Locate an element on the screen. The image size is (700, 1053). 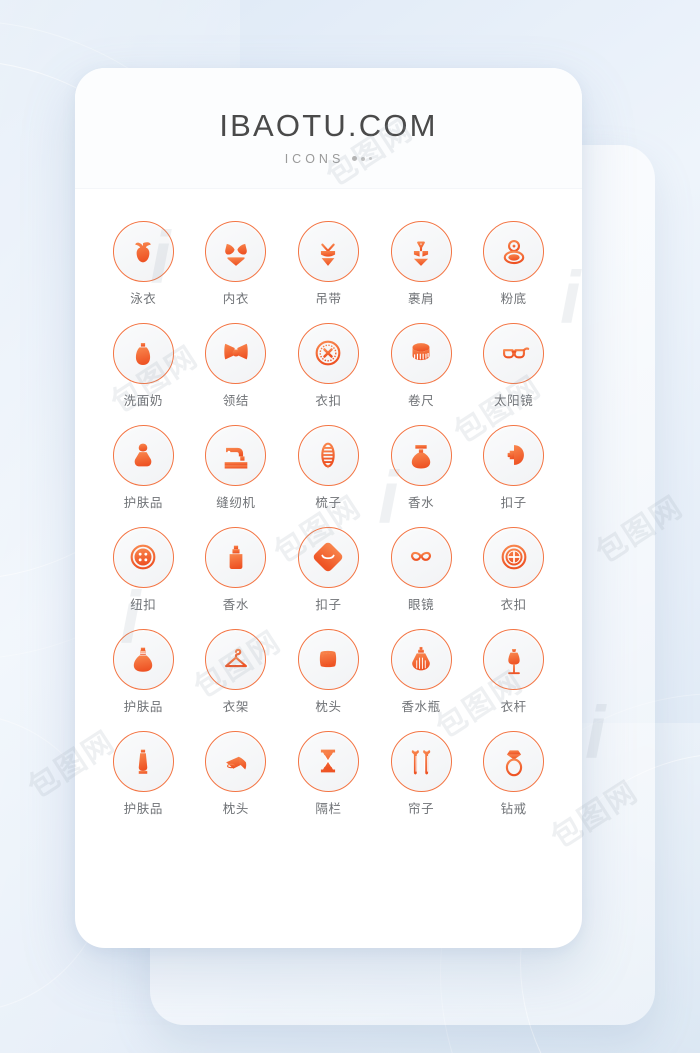
round-stitch-button-icon is located at coordinates (514, 557).